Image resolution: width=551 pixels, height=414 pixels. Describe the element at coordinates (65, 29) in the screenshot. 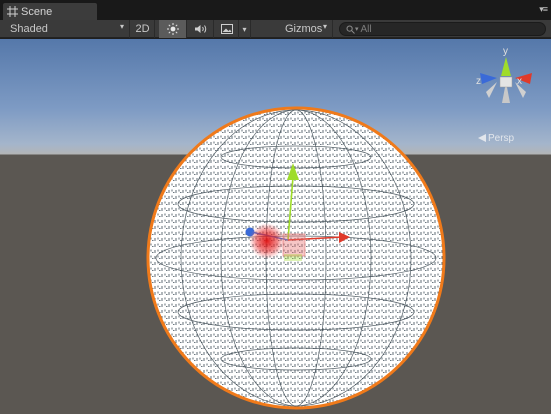

I see `shading-mode-dropdown: Shaded ▾` at that location.